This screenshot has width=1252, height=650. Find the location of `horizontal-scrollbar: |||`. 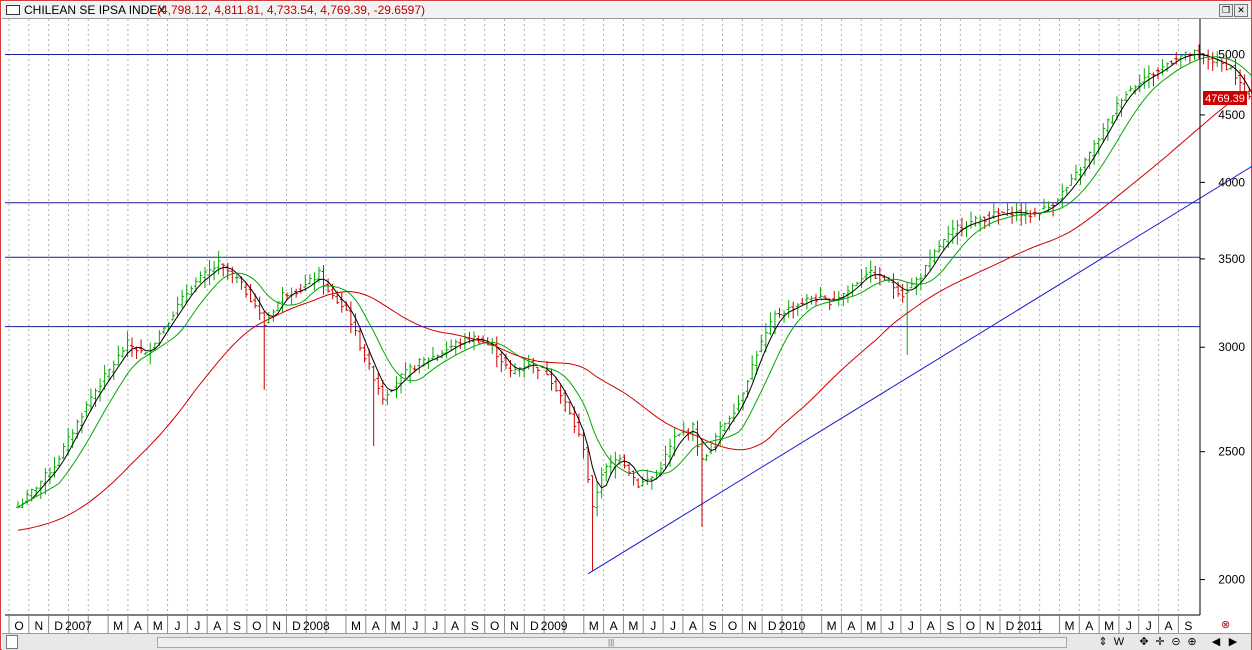

horizontal-scrollbar: ||| is located at coordinates (612, 642).